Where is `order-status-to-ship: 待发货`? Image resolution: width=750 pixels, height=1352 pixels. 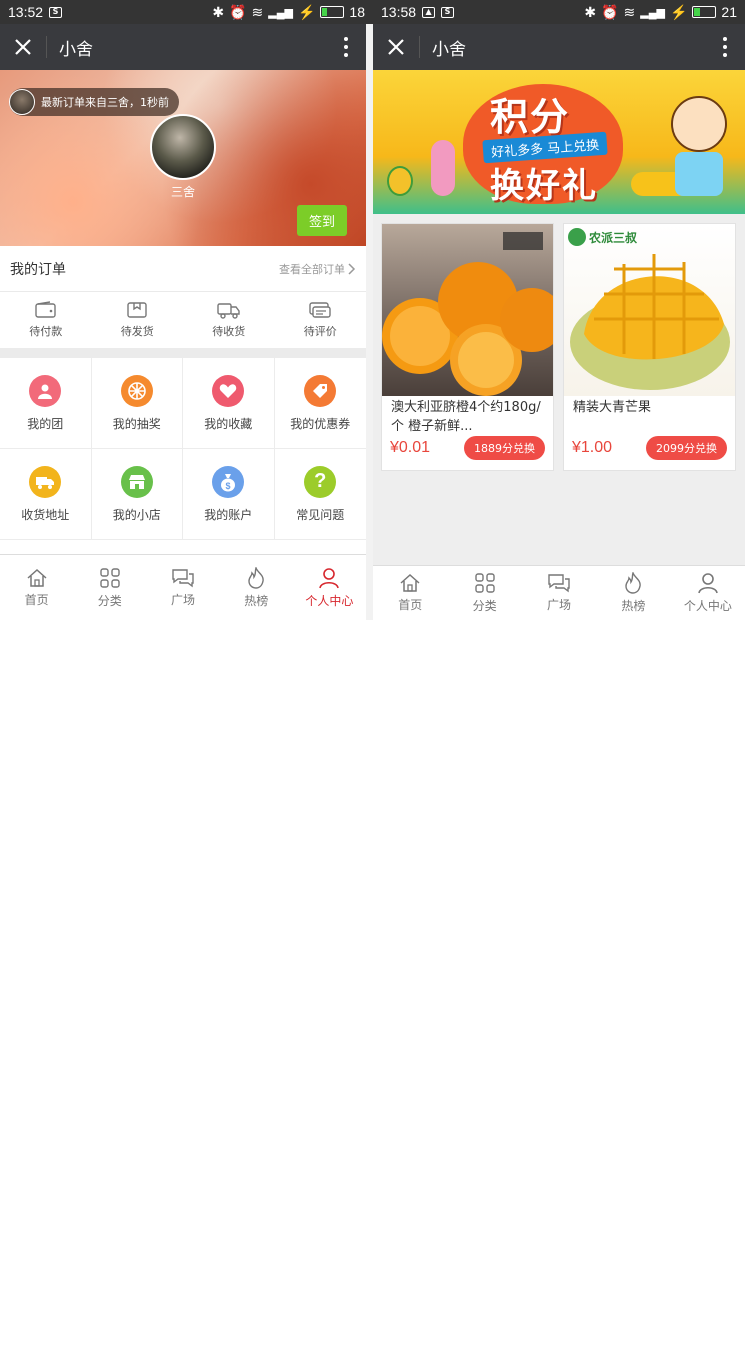 order-status-to-ship: 待发货 is located at coordinates (138, 320).